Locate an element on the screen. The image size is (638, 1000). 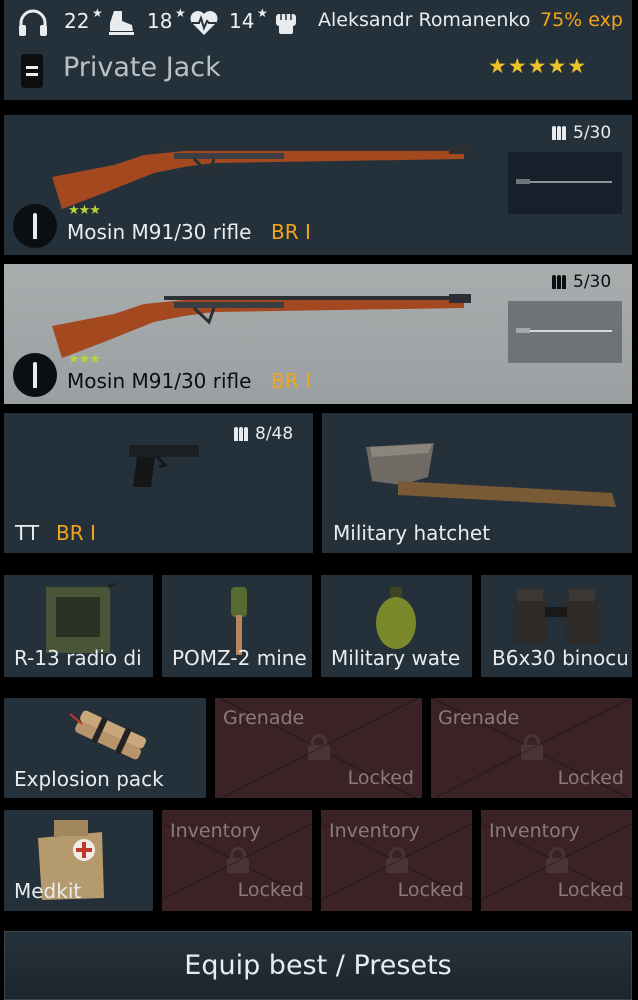
equipment-name: R-13 radio di is located at coordinates (78, 658).